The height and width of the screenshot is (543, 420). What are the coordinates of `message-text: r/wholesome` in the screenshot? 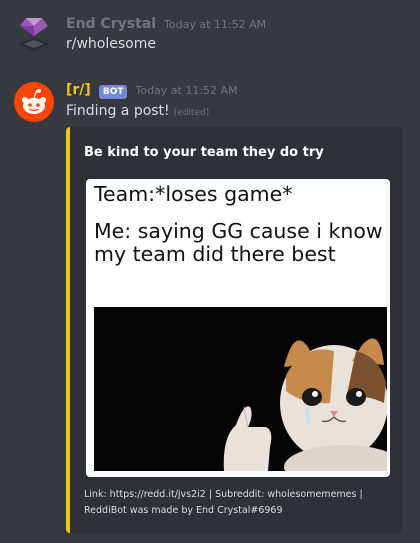 It's located at (111, 44).